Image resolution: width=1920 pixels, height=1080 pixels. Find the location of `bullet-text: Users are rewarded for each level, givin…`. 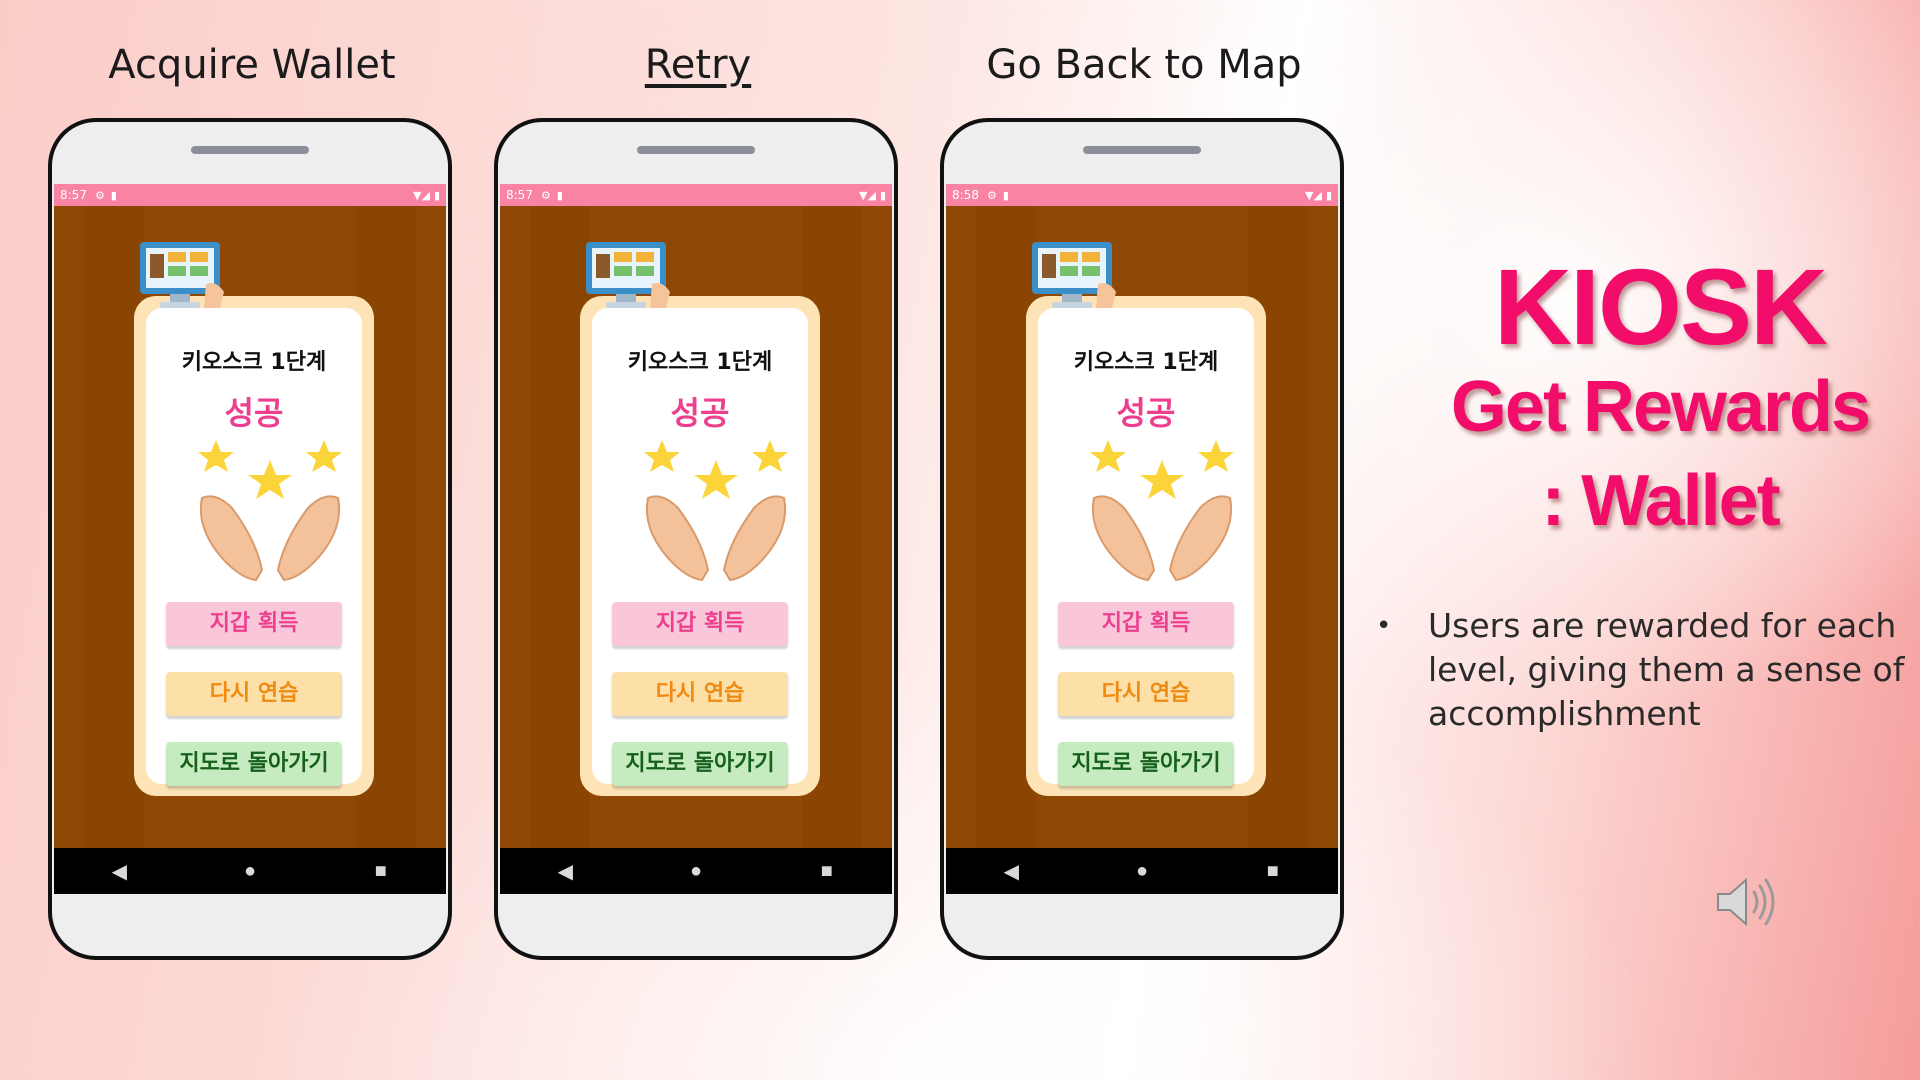

bullet-text: Users are rewarded for each level, givin… is located at coordinates (1666, 669).